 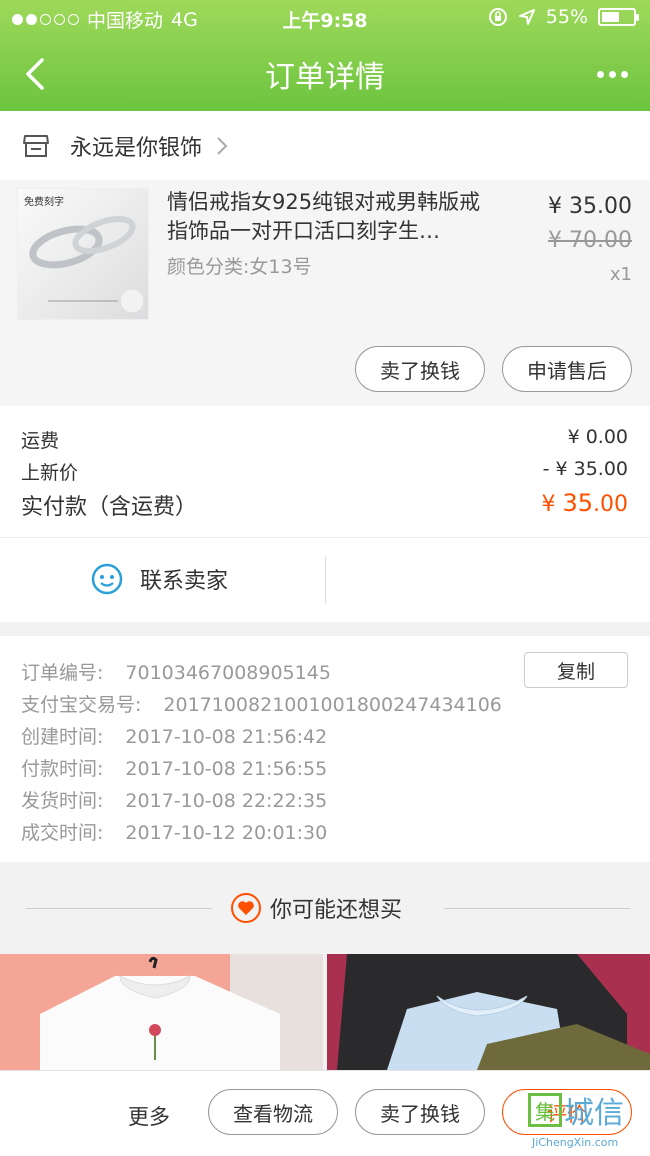 I want to click on nav-bar: 订单详情, so click(x=325, y=73).